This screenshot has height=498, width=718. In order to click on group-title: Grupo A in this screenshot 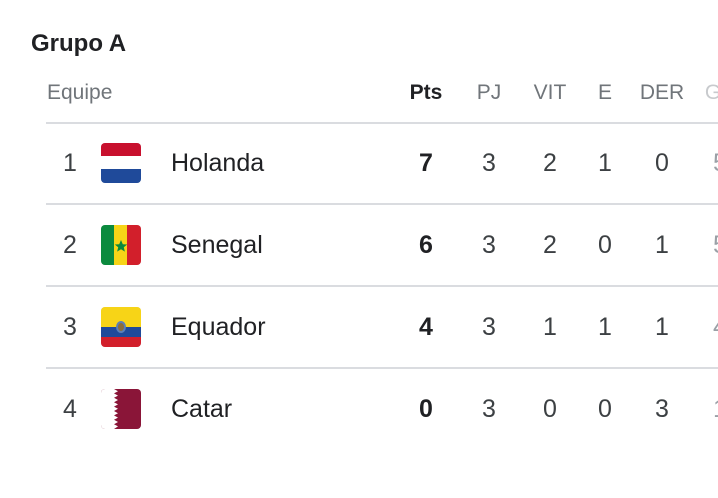, I will do `click(79, 43)`.